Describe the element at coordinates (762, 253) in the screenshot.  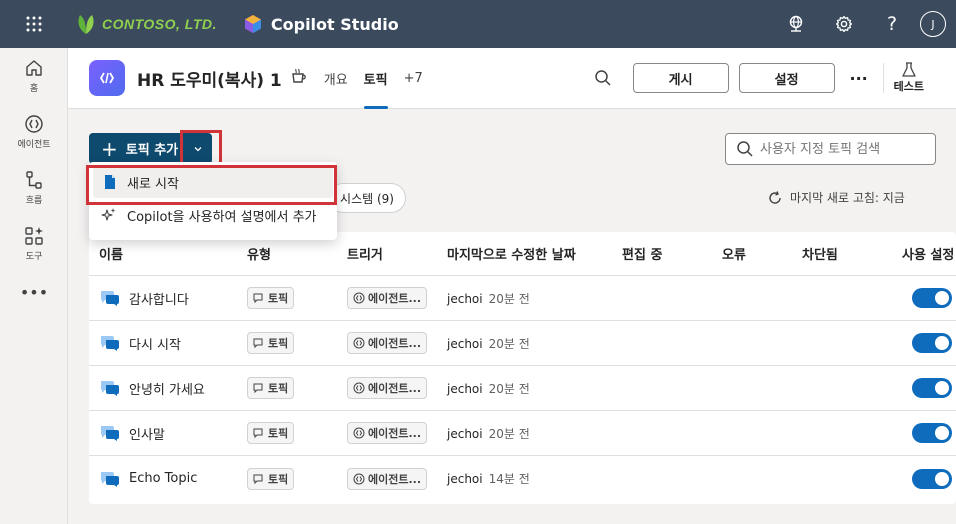
I see `col-errors: 오류` at that location.